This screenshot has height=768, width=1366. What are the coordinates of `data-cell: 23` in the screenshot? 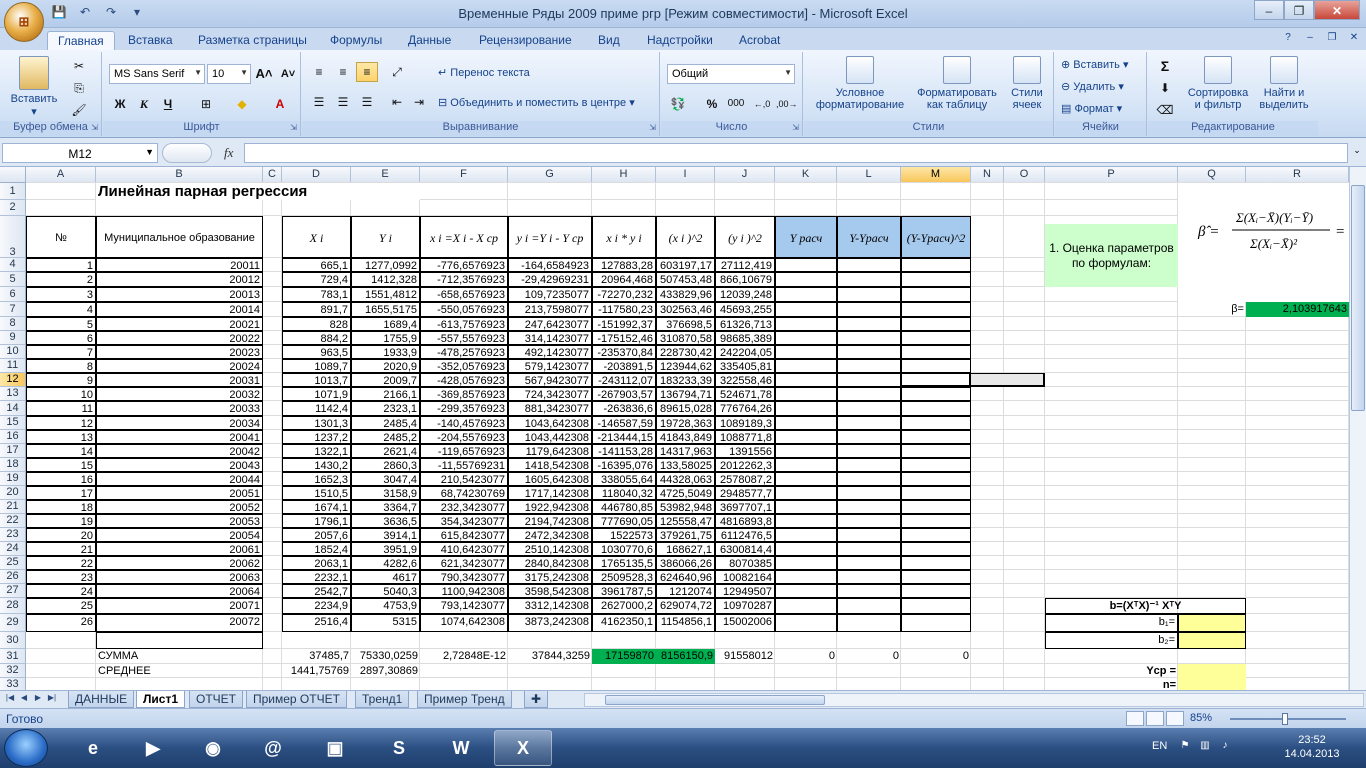 It's located at (61, 577).